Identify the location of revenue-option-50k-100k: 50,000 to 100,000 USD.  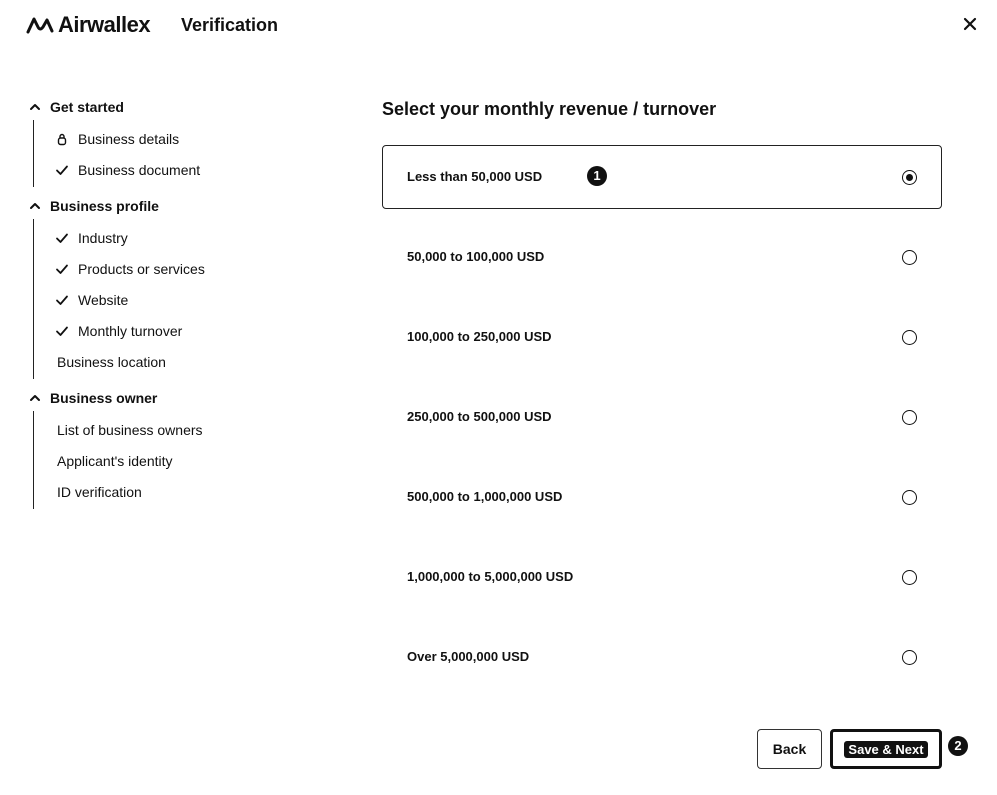
(662, 257).